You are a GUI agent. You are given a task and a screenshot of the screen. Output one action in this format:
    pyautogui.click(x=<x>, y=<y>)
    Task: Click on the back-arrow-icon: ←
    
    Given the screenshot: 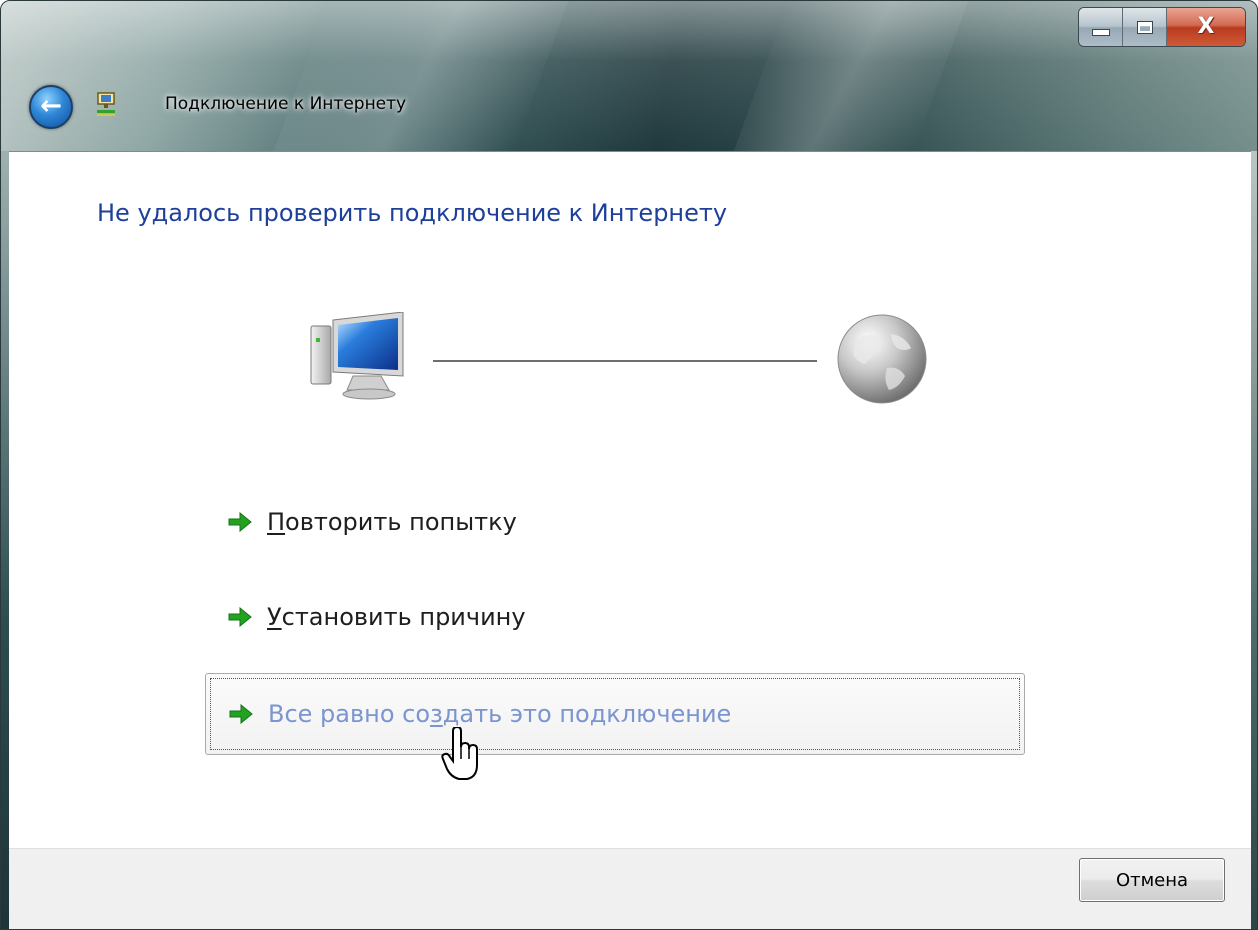 What is the action you would take?
    pyautogui.click(x=51, y=106)
    